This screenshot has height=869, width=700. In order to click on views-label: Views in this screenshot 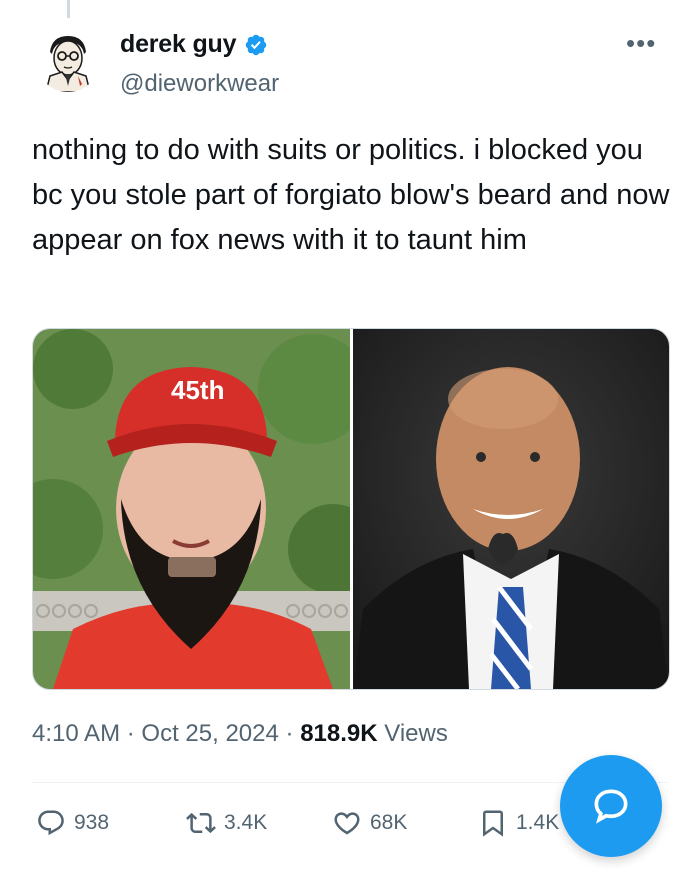, I will do `click(416, 733)`.